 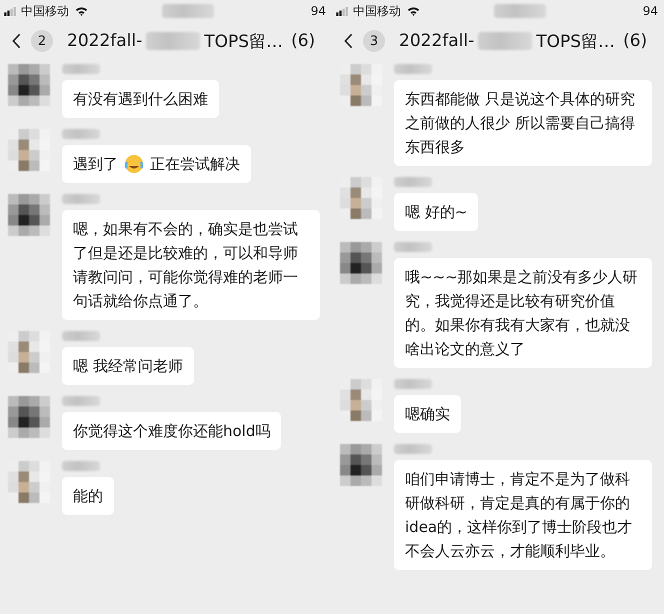 I want to click on message-text: 正在尝试解决, so click(x=195, y=164).